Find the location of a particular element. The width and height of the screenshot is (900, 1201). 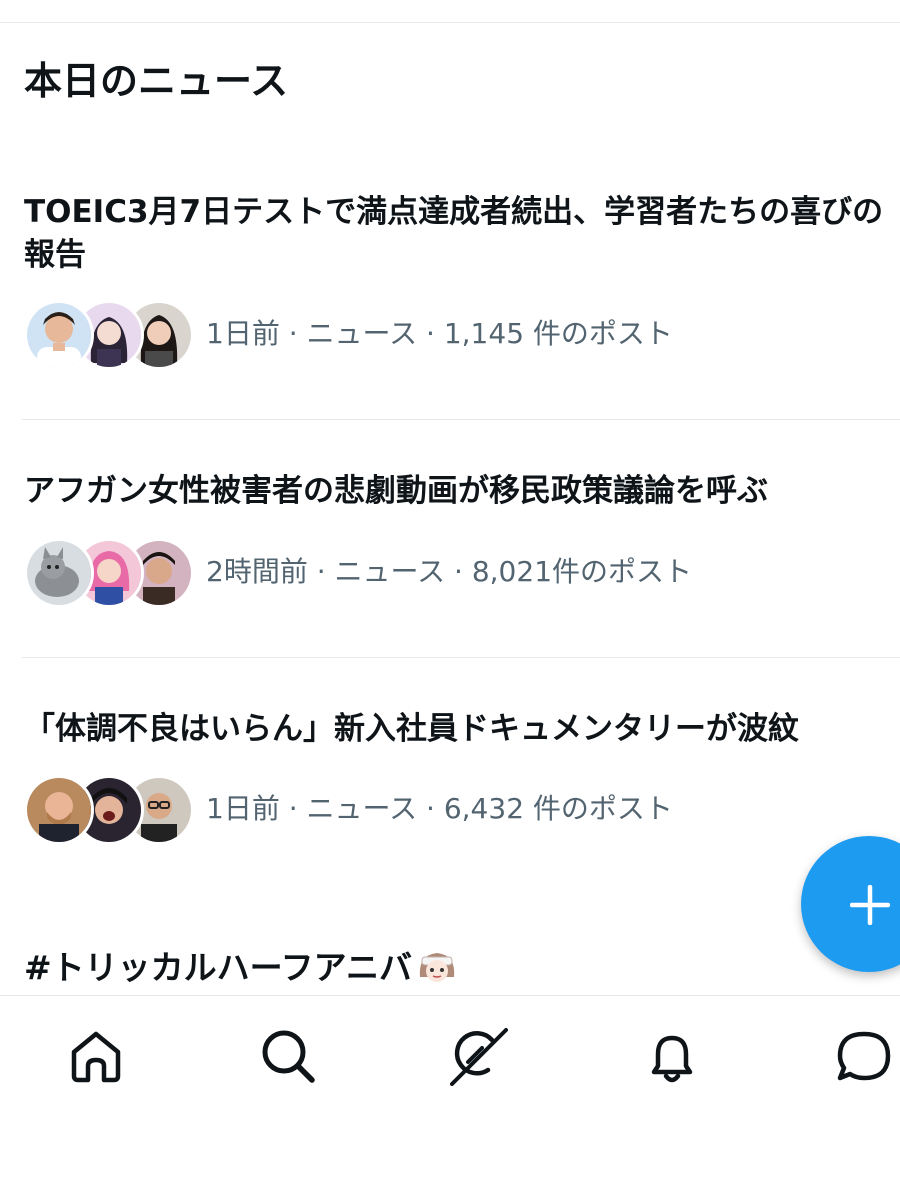

news-headline: TOEIC3月7日テストで満点達成者続出、学習者たちの喜びの報告 is located at coordinates (462, 234).